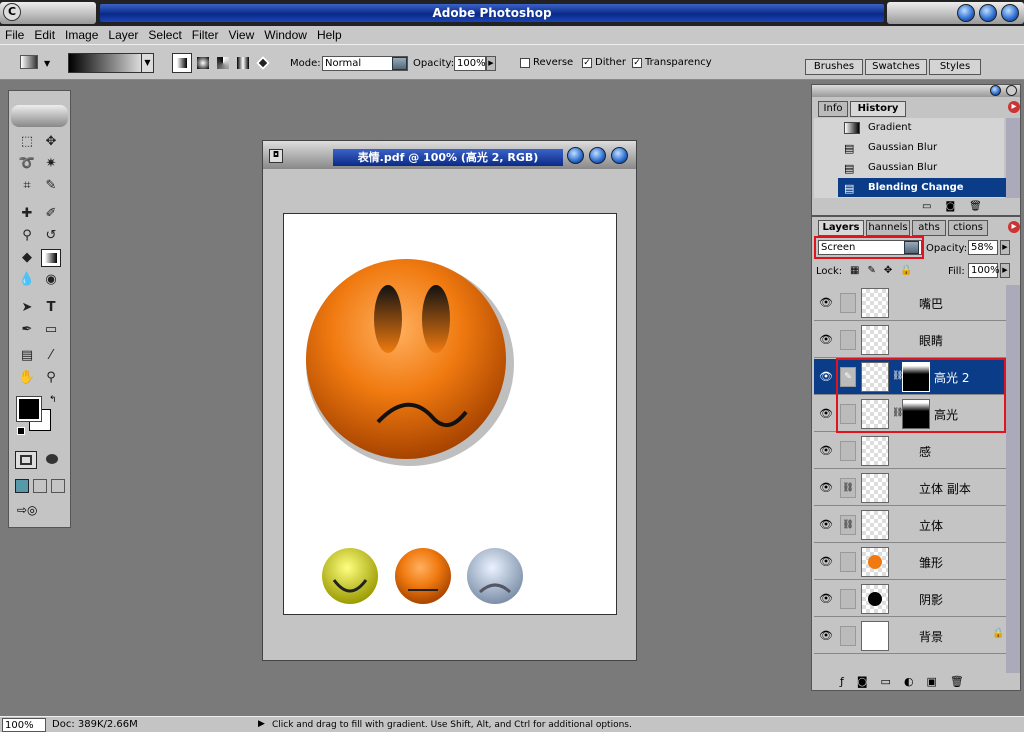 The image size is (1024, 732). I want to click on opacity-input: 100%, so click(470, 63).